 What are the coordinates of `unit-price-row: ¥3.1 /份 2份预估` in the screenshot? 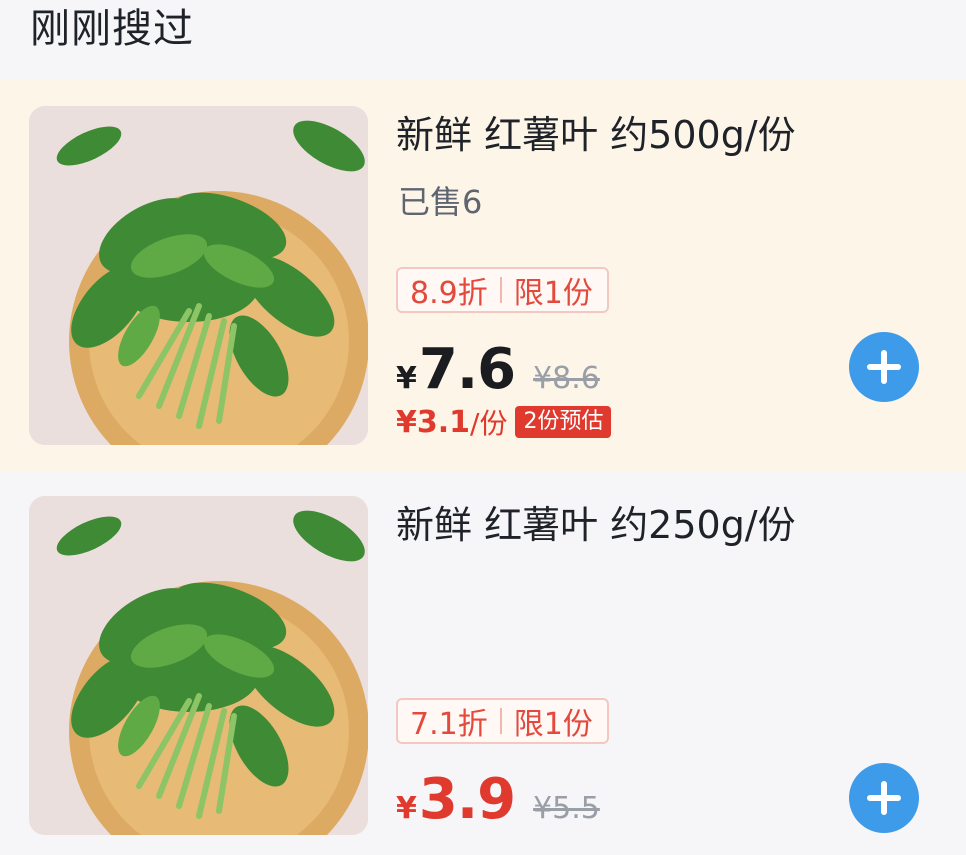 It's located at (504, 422).